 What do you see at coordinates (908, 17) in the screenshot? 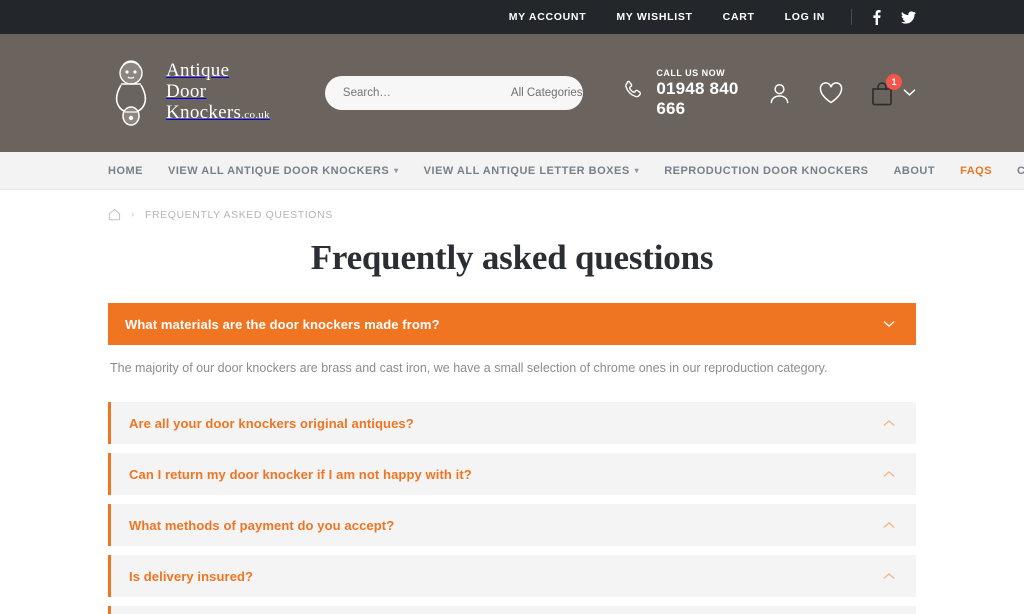
I see `twitter-icon` at bounding box center [908, 17].